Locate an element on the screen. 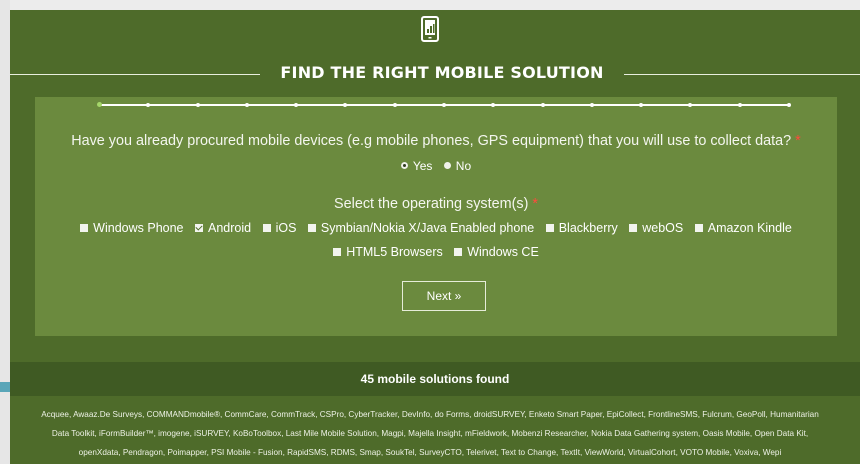  heading-row: FIND THE RIGHT MOBILE SOLUTION is located at coordinates (435, 74).